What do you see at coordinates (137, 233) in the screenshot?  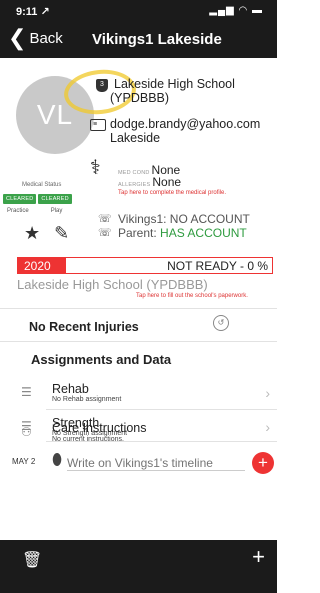 I see `parent-label: Parent:` at bounding box center [137, 233].